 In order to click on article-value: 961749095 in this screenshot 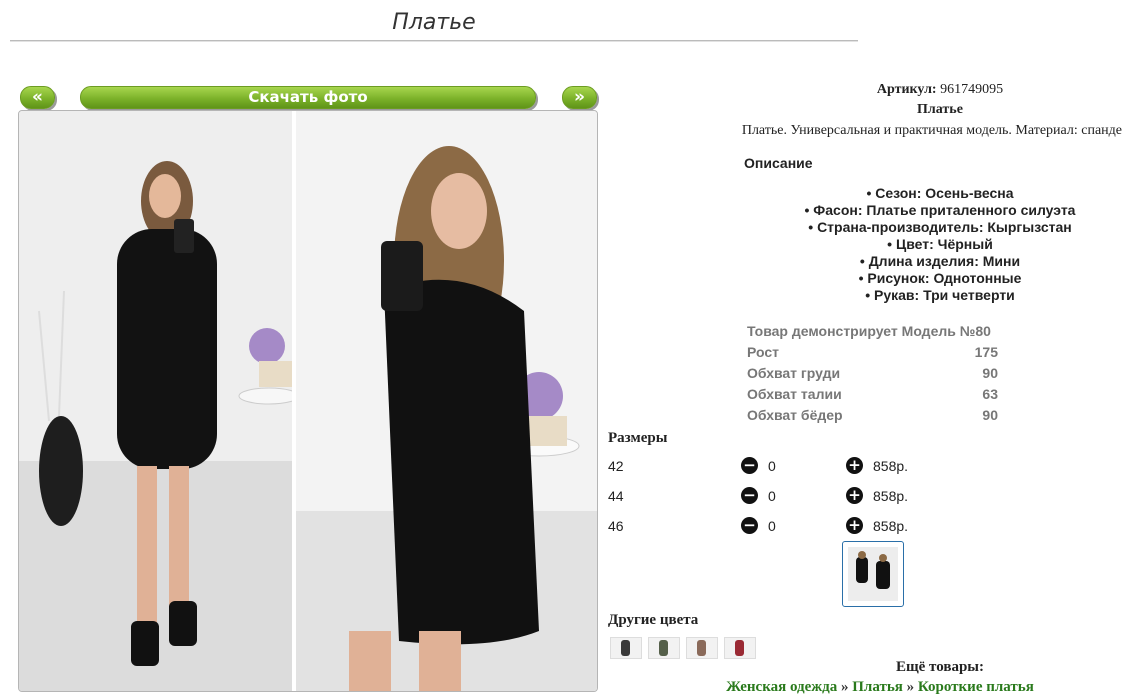, I will do `click(972, 89)`.